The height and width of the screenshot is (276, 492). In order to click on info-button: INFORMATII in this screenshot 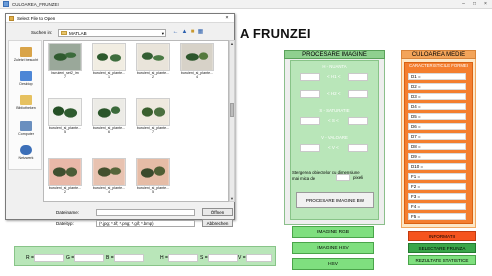, I will do `click(442, 236)`.